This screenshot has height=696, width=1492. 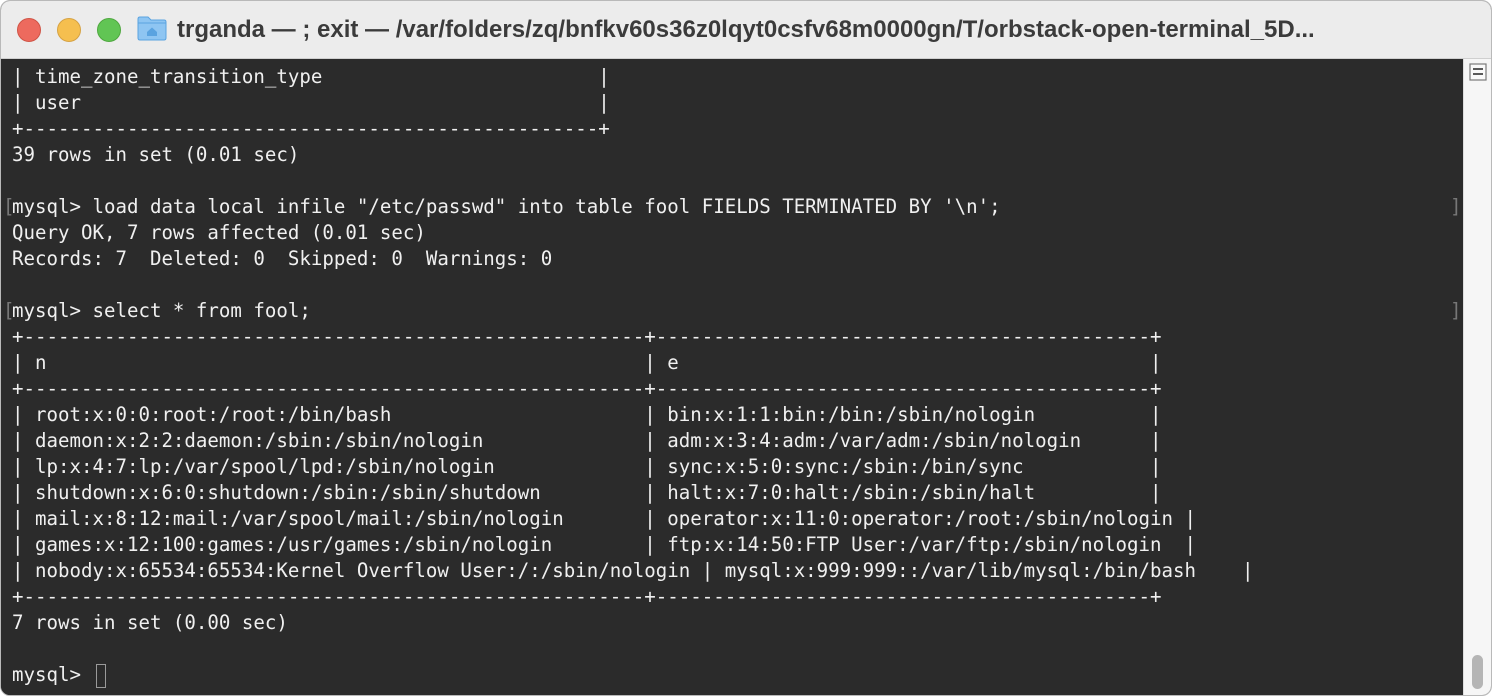 I want to click on close-button, so click(x=29, y=30).